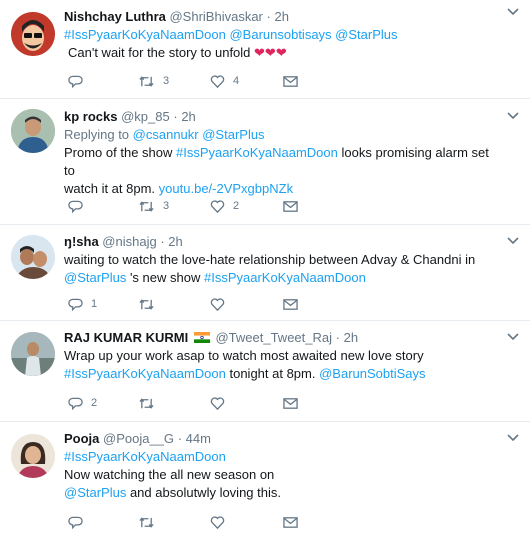 This screenshot has height=535, width=530. What do you see at coordinates (110, 188) in the screenshot?
I see `tweet-text-line: watch it at 8pm.` at bounding box center [110, 188].